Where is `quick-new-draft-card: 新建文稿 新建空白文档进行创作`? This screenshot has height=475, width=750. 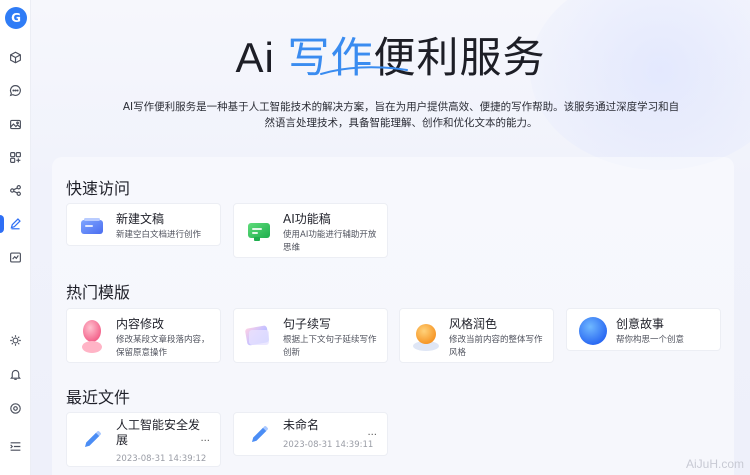
quick-new-draft-card: 新建文稿 新建空白文档进行创作 is located at coordinates (143, 224).